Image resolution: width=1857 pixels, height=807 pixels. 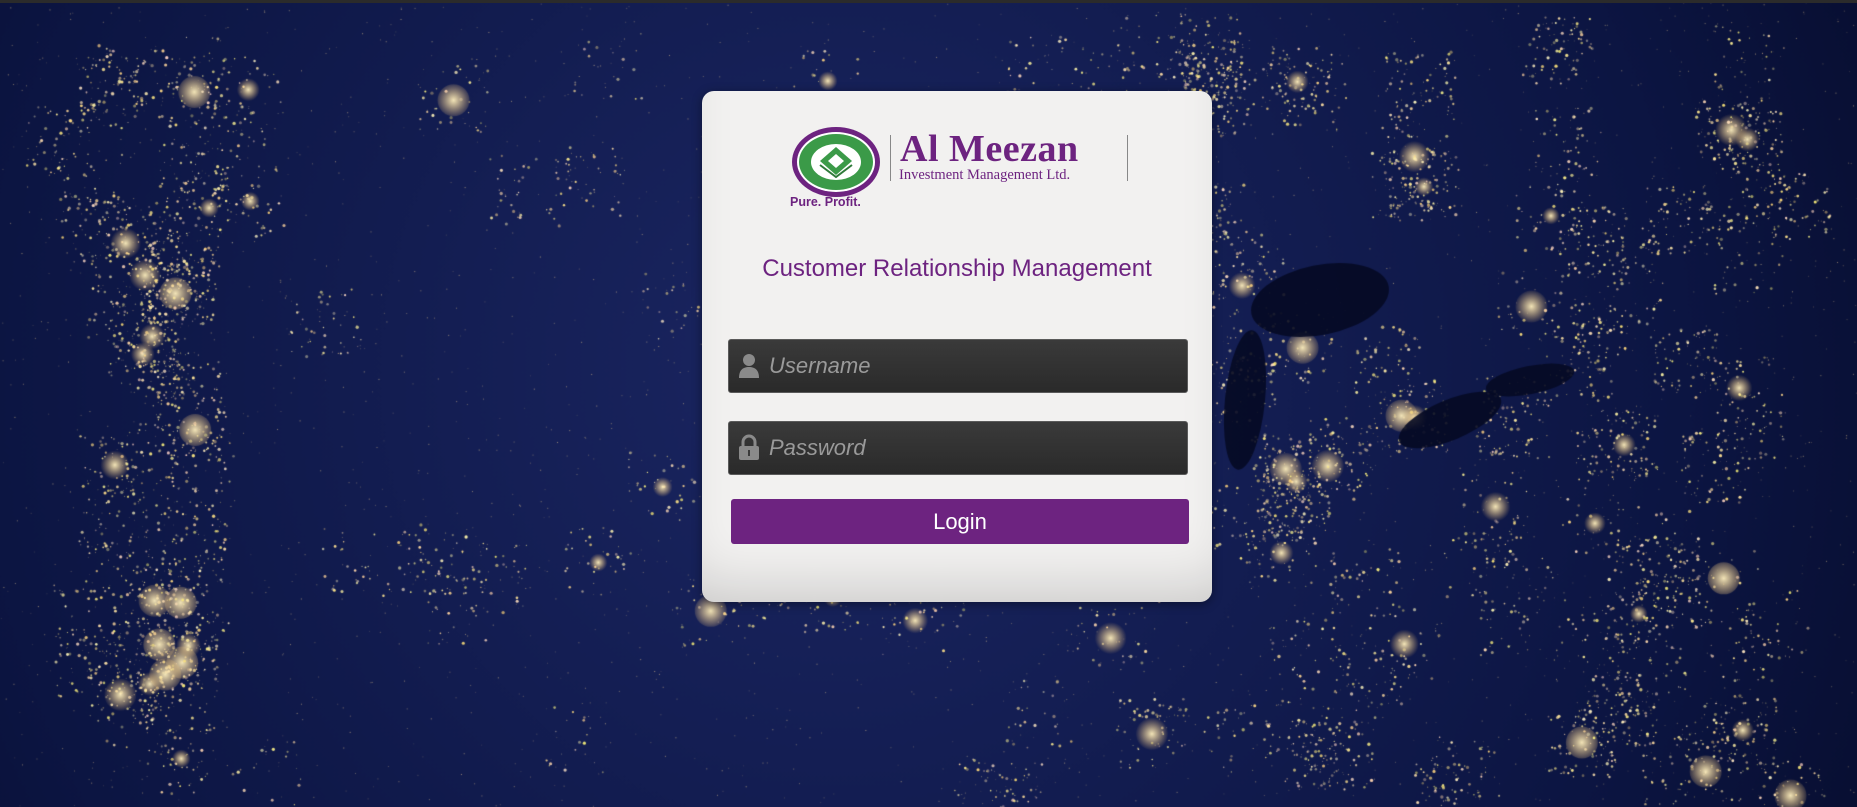 I want to click on logo-tagline: Pure. Profit., so click(x=825, y=202).